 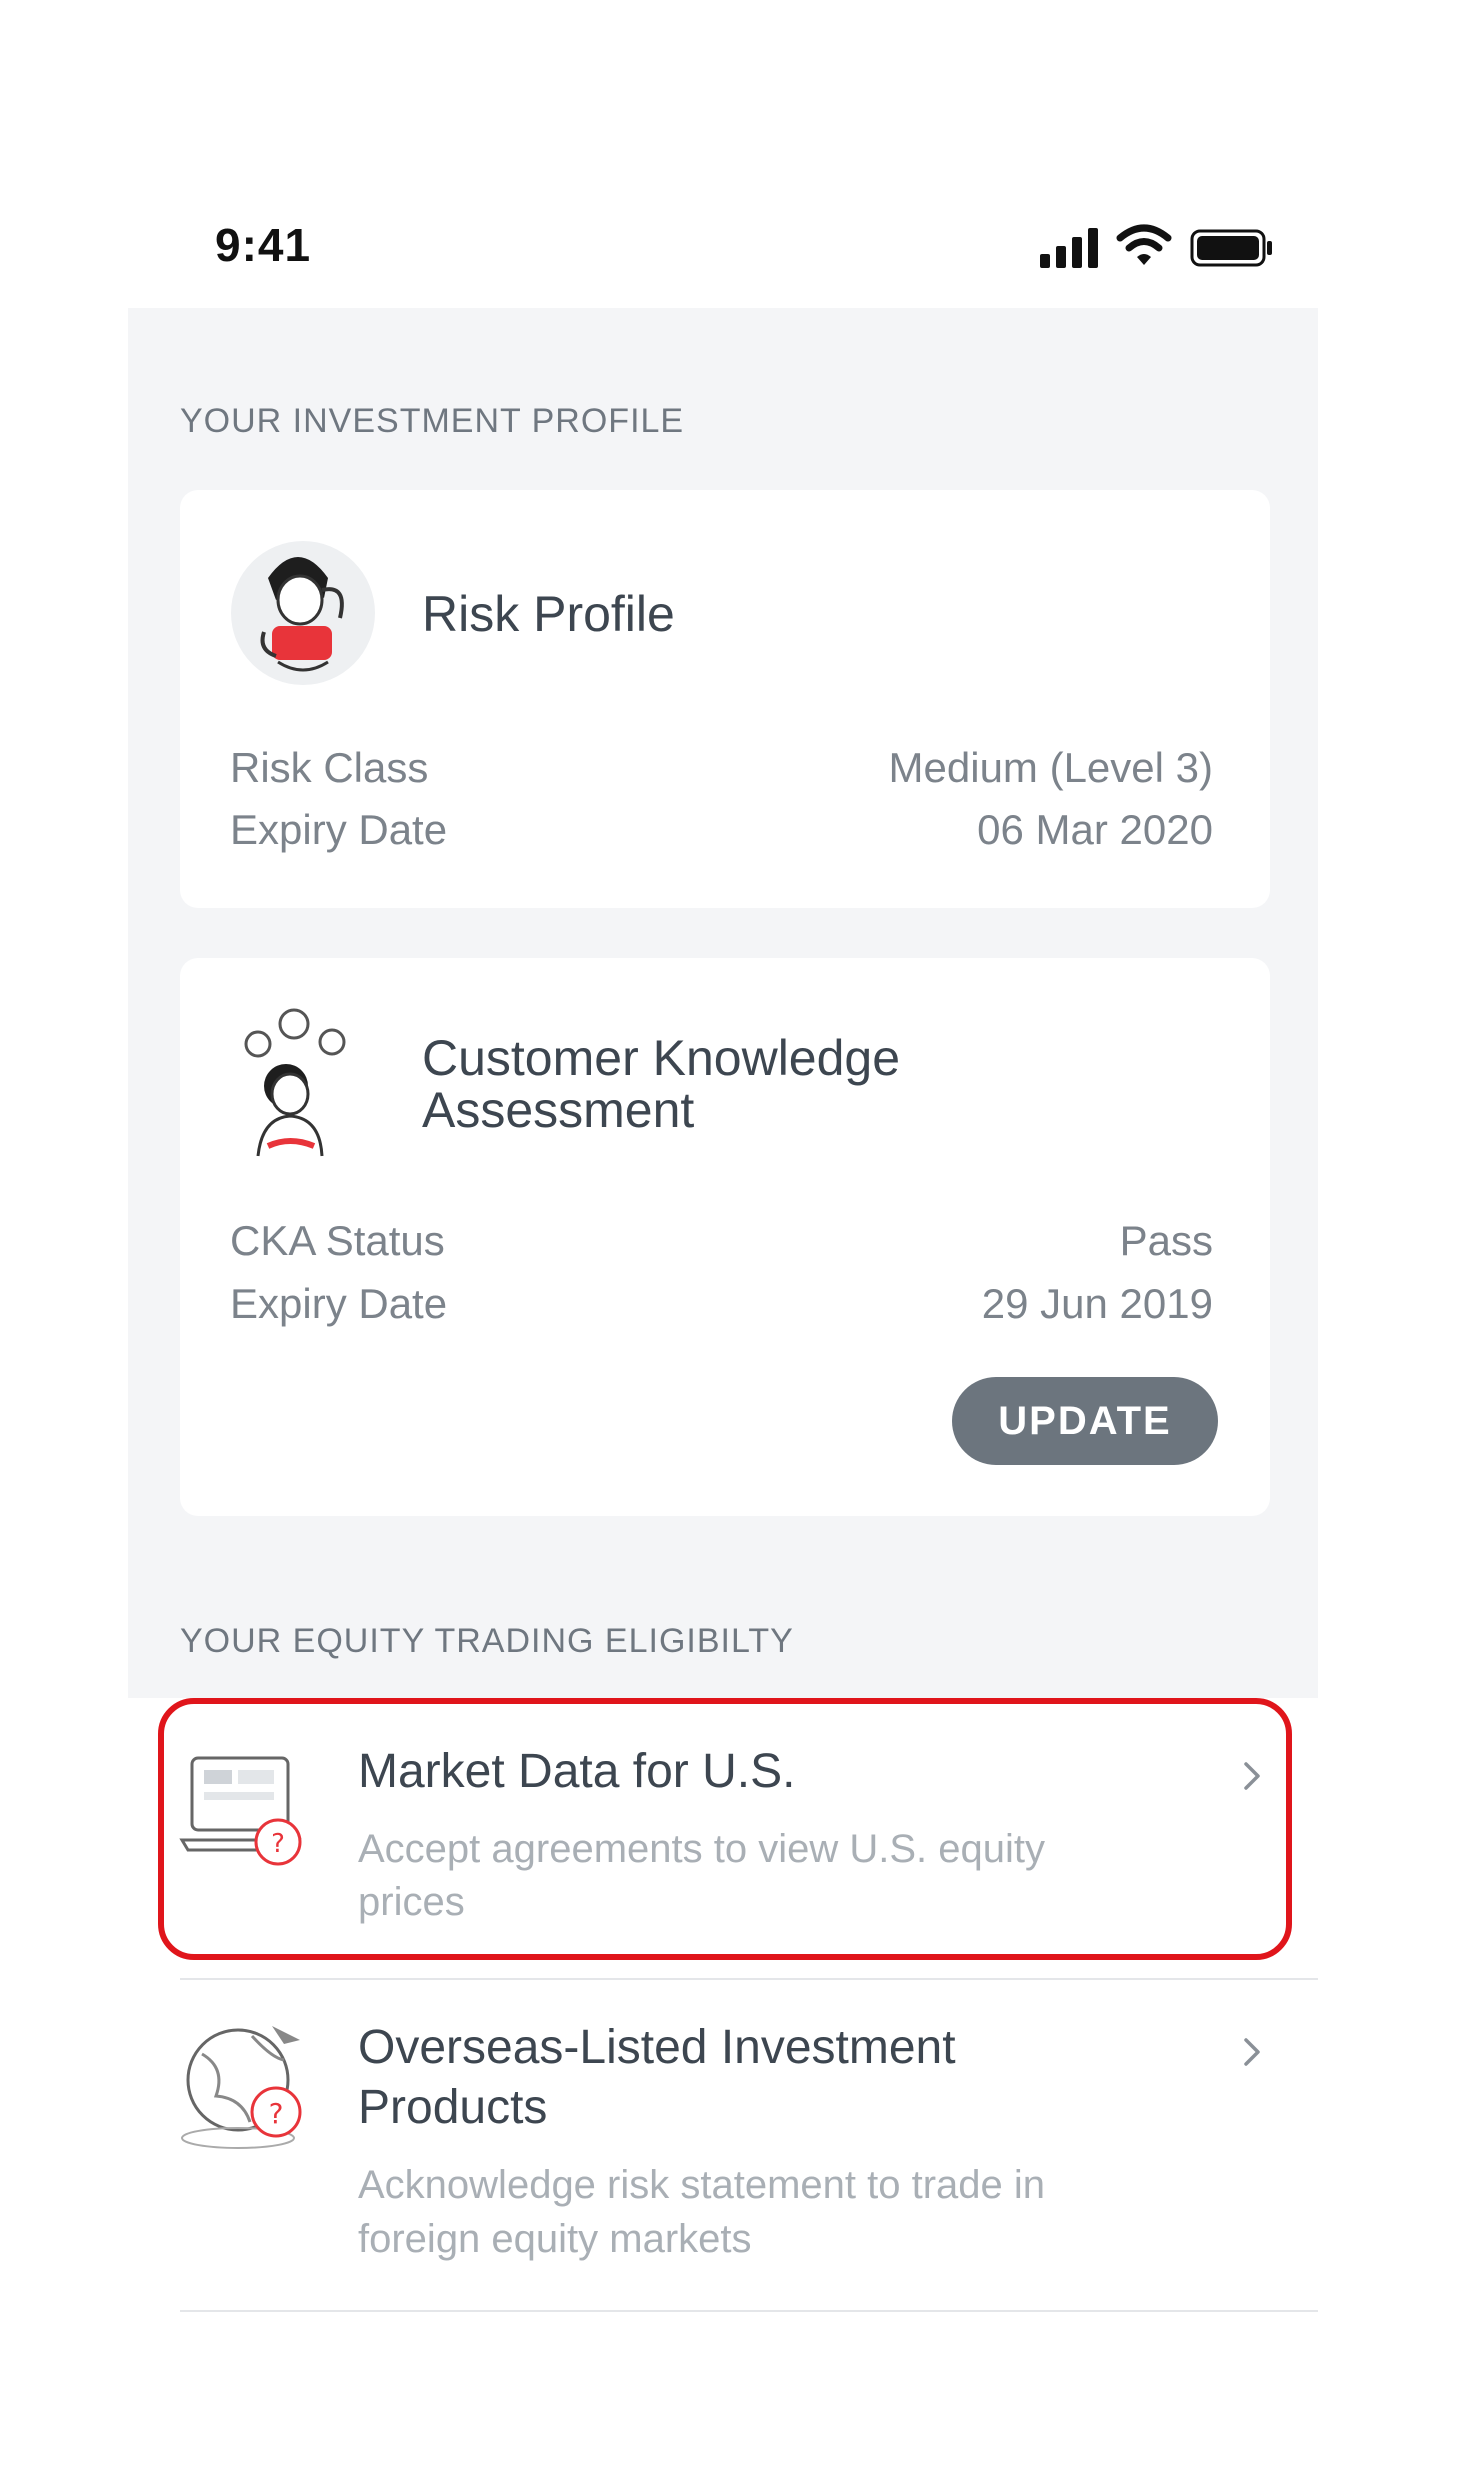 What do you see at coordinates (1231, 248) in the screenshot?
I see `battery-icon` at bounding box center [1231, 248].